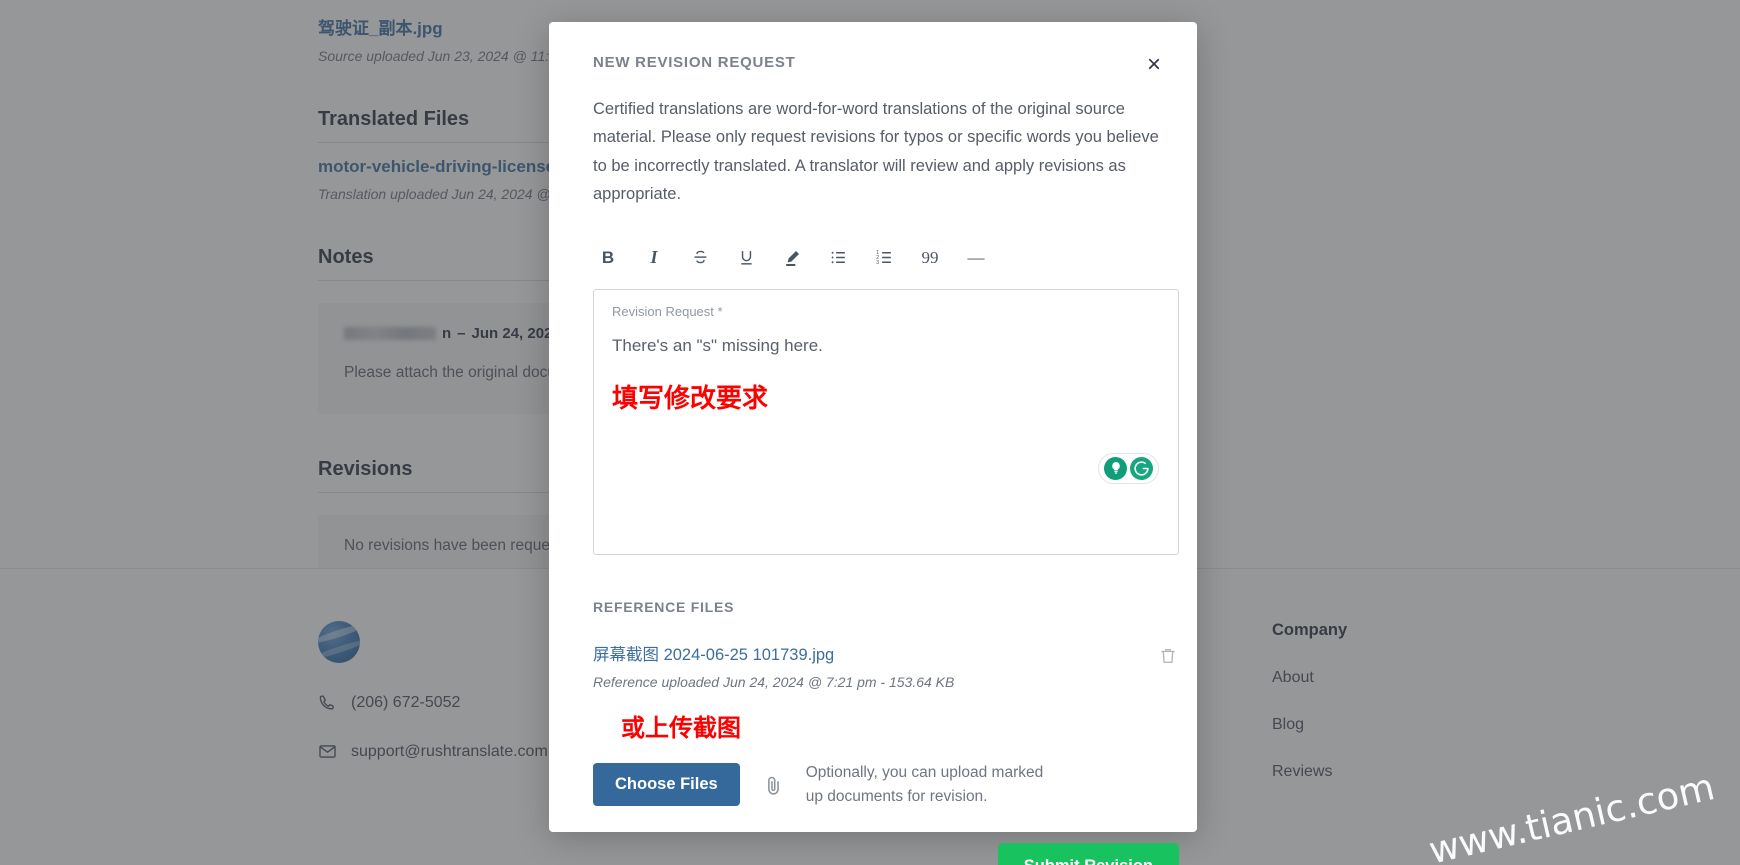 This screenshot has width=1740, height=865. I want to click on grammarly-logo-icon, so click(1141, 468).